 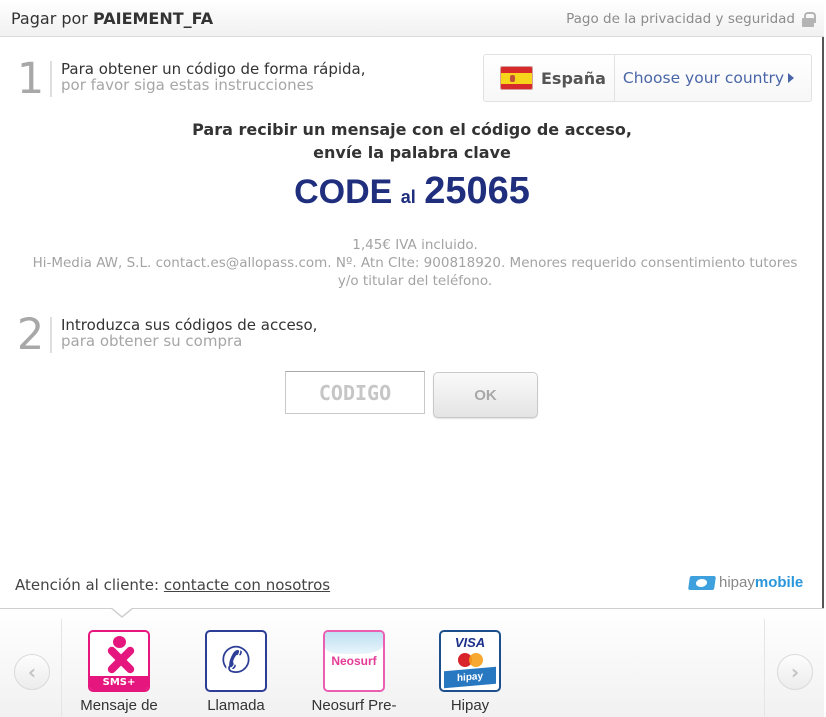 What do you see at coordinates (809, 19) in the screenshot?
I see `lock-icon` at bounding box center [809, 19].